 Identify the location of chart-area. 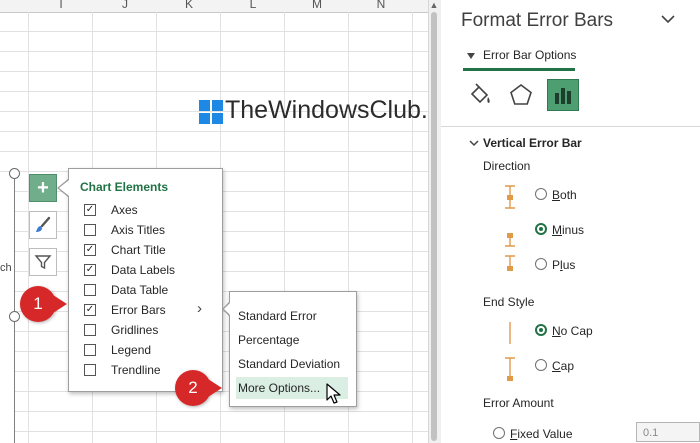
(7, 308).